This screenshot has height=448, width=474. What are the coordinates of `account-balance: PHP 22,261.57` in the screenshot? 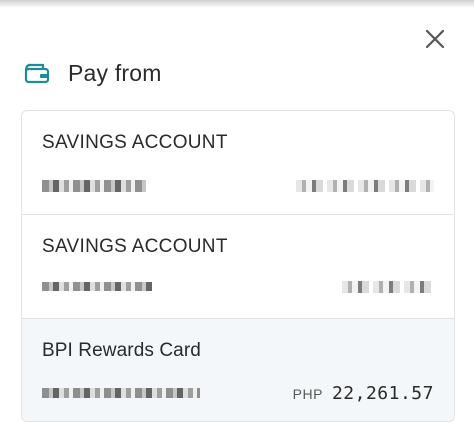 It's located at (363, 393).